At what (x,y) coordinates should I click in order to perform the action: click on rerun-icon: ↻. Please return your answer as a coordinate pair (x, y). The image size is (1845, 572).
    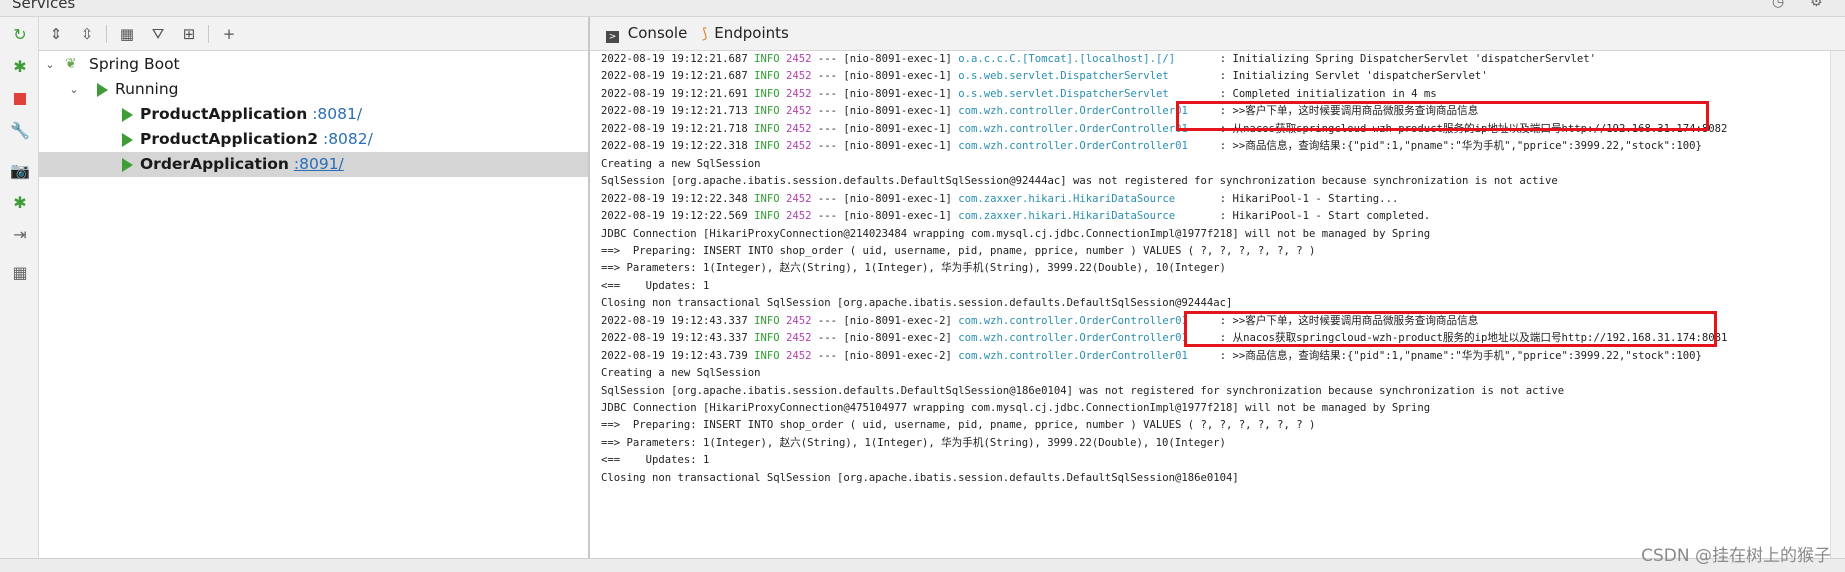
    Looking at the image, I should click on (20, 35).